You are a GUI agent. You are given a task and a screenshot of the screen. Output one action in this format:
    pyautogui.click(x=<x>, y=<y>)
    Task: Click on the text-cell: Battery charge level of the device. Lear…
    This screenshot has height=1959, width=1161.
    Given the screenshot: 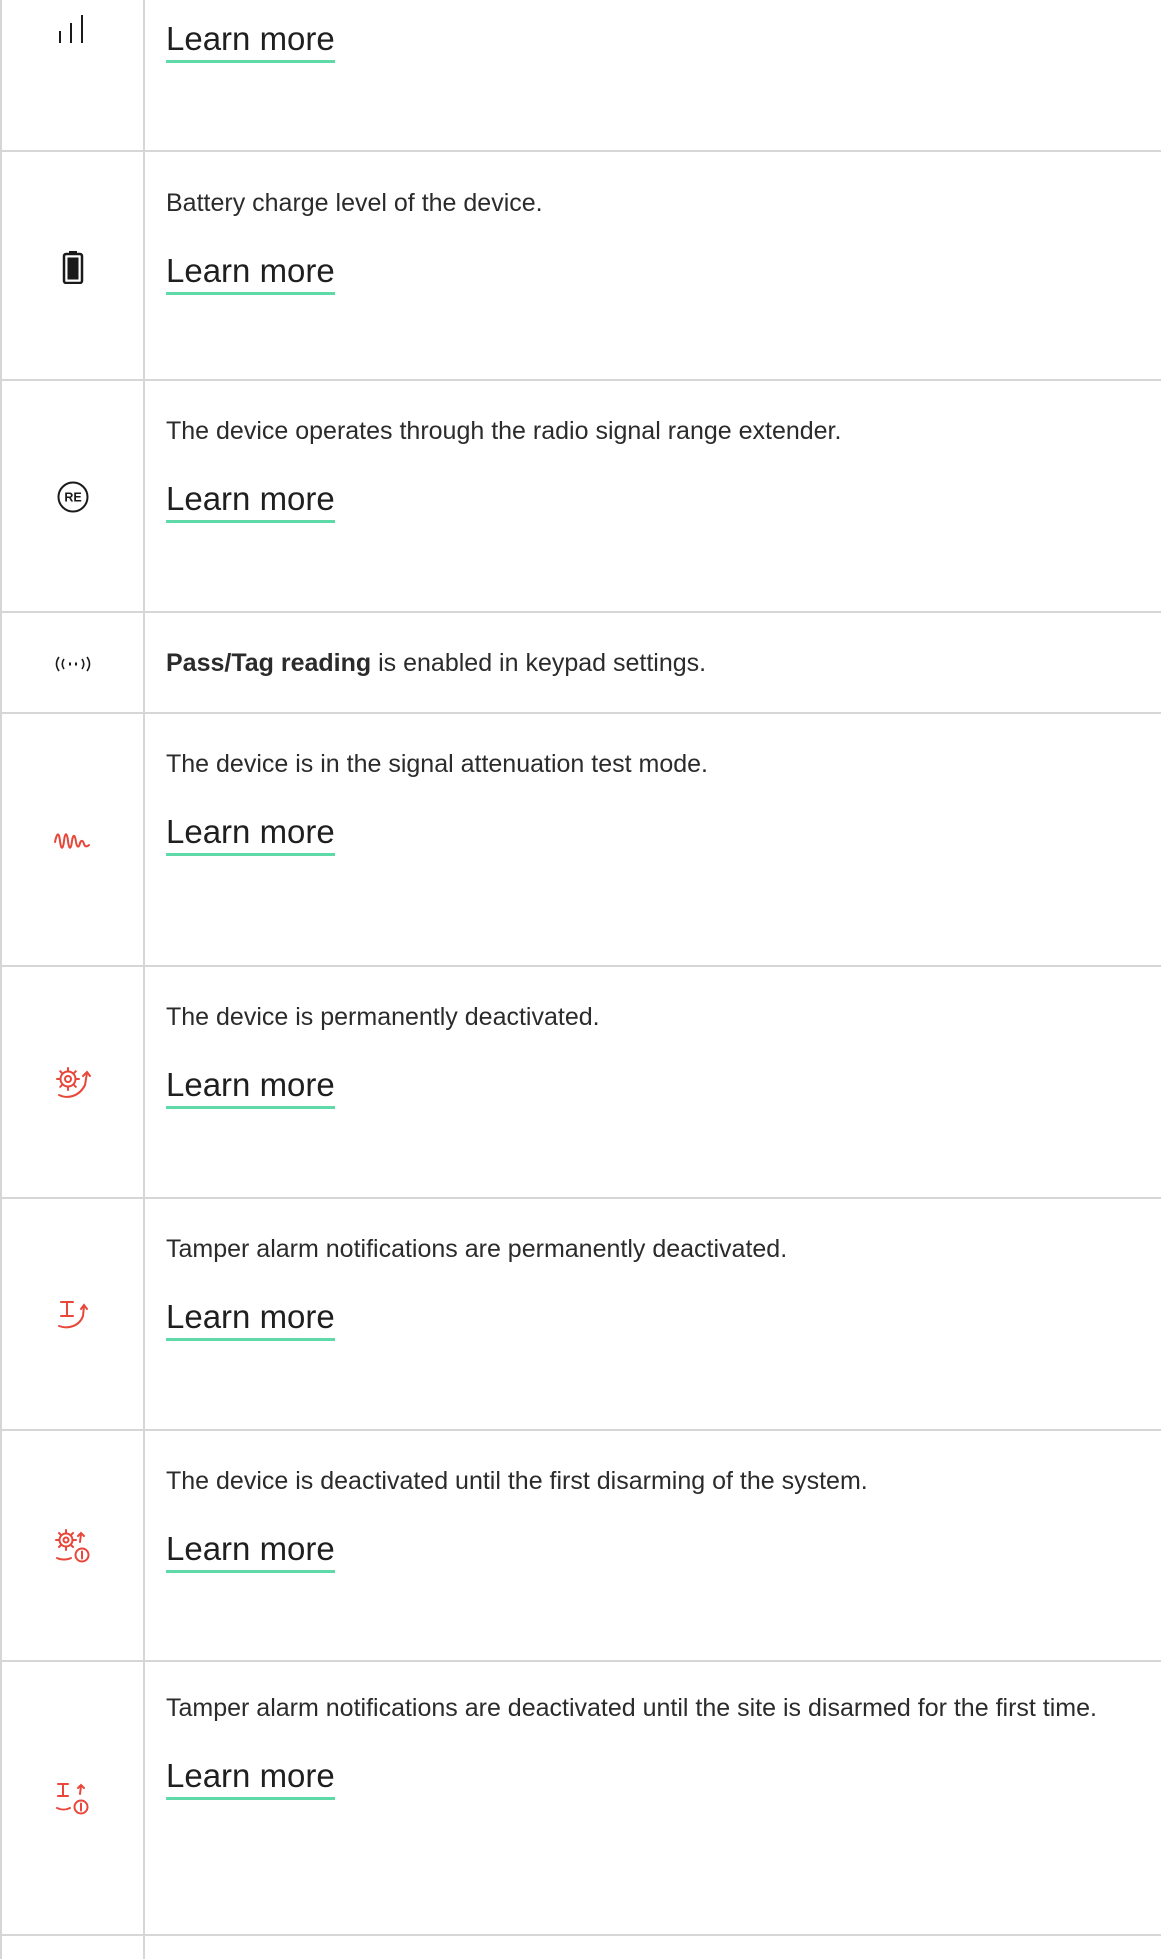 What is the action you would take?
    pyautogui.click(x=658, y=239)
    